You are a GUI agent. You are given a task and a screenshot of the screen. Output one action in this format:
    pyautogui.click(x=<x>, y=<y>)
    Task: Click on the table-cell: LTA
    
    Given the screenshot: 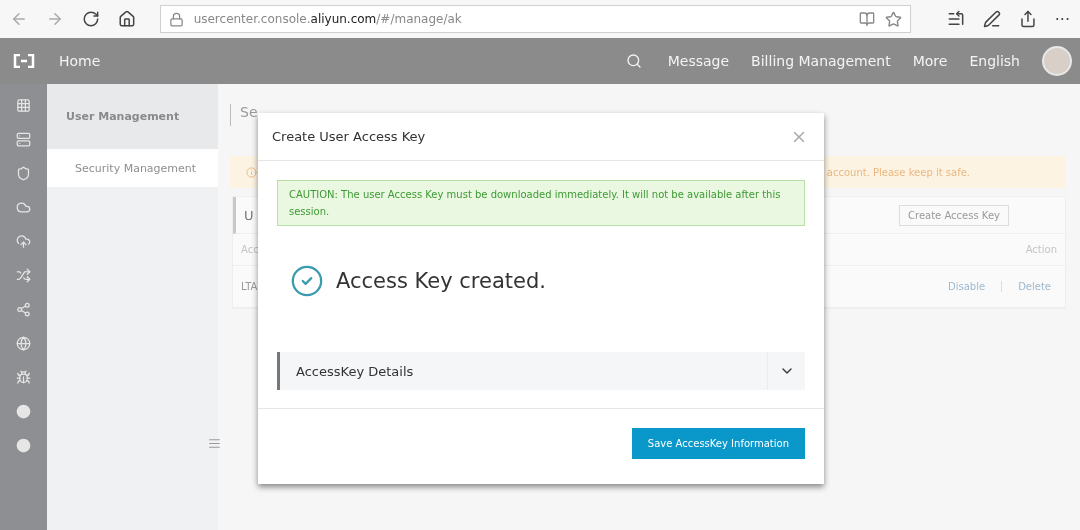 What is the action you would take?
    pyautogui.click(x=249, y=286)
    